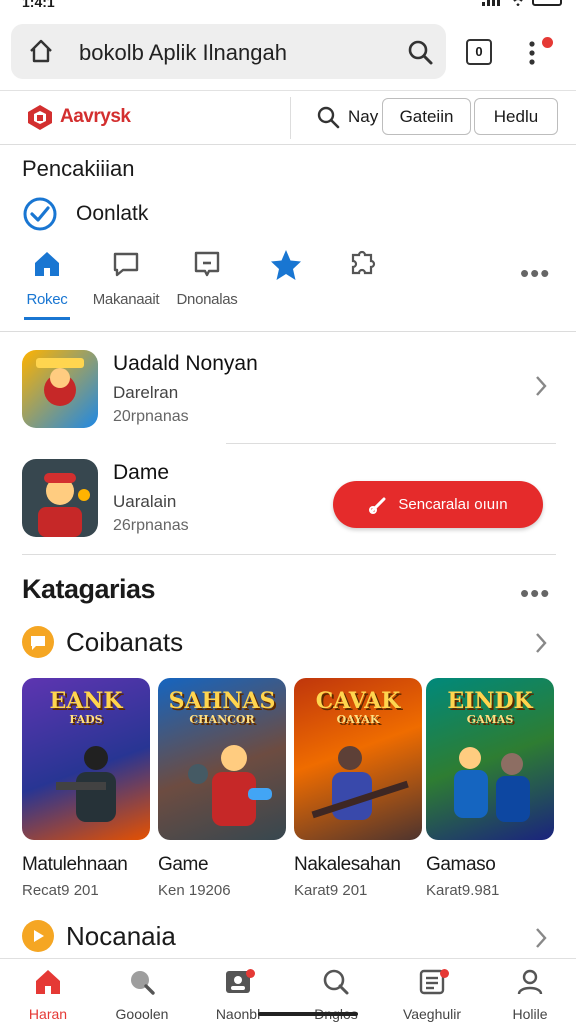  I want to click on chat-icon, so click(126, 264).